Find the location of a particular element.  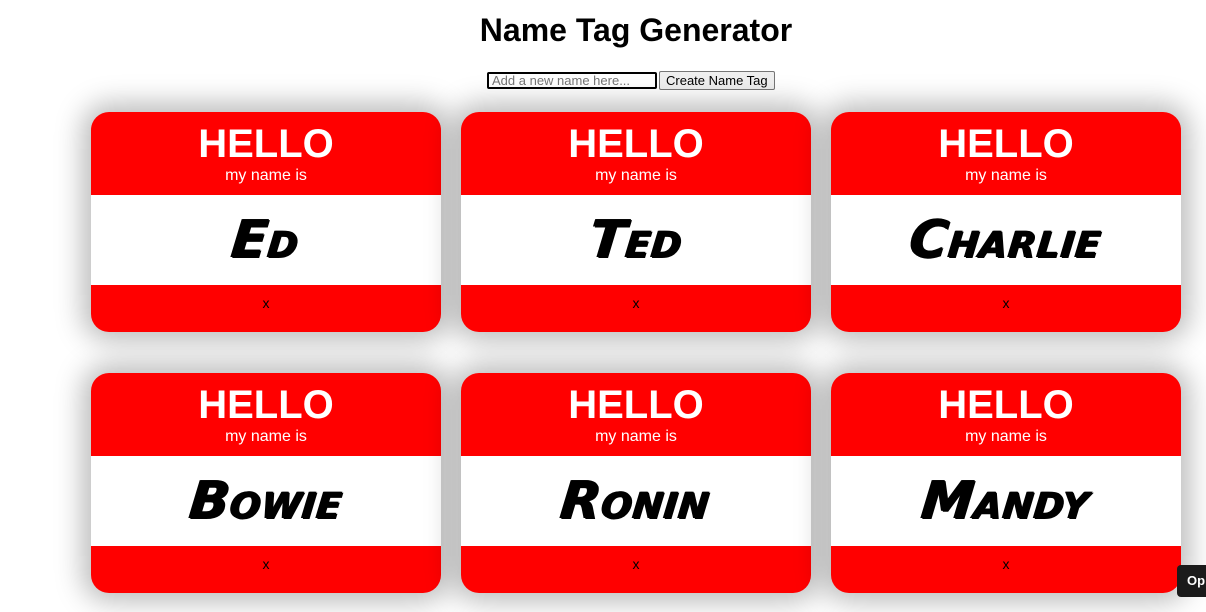

name-tag: HELLO my name is Bowie x is located at coordinates (266, 483).